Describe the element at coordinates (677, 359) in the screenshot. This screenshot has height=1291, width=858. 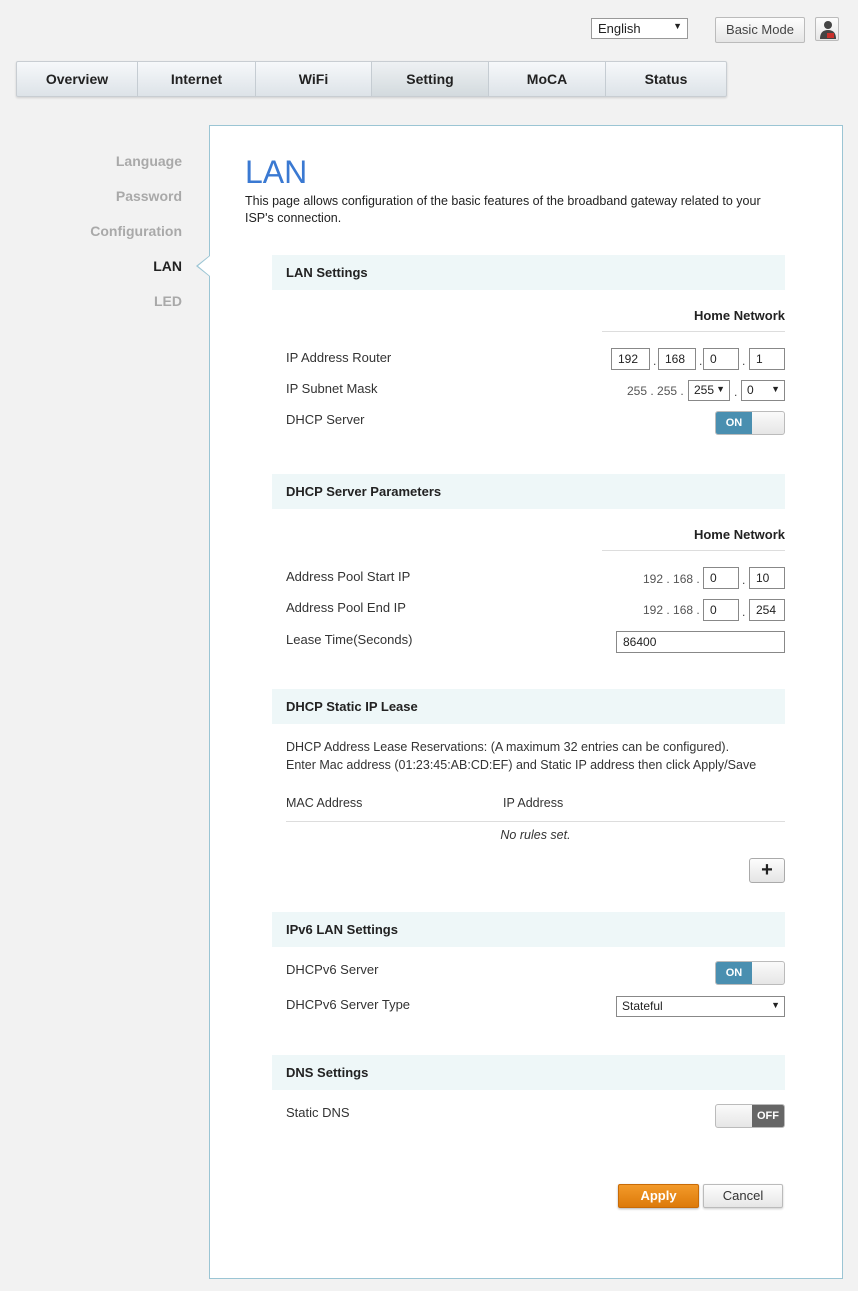
I see `ip-router-octet-2: 168` at that location.